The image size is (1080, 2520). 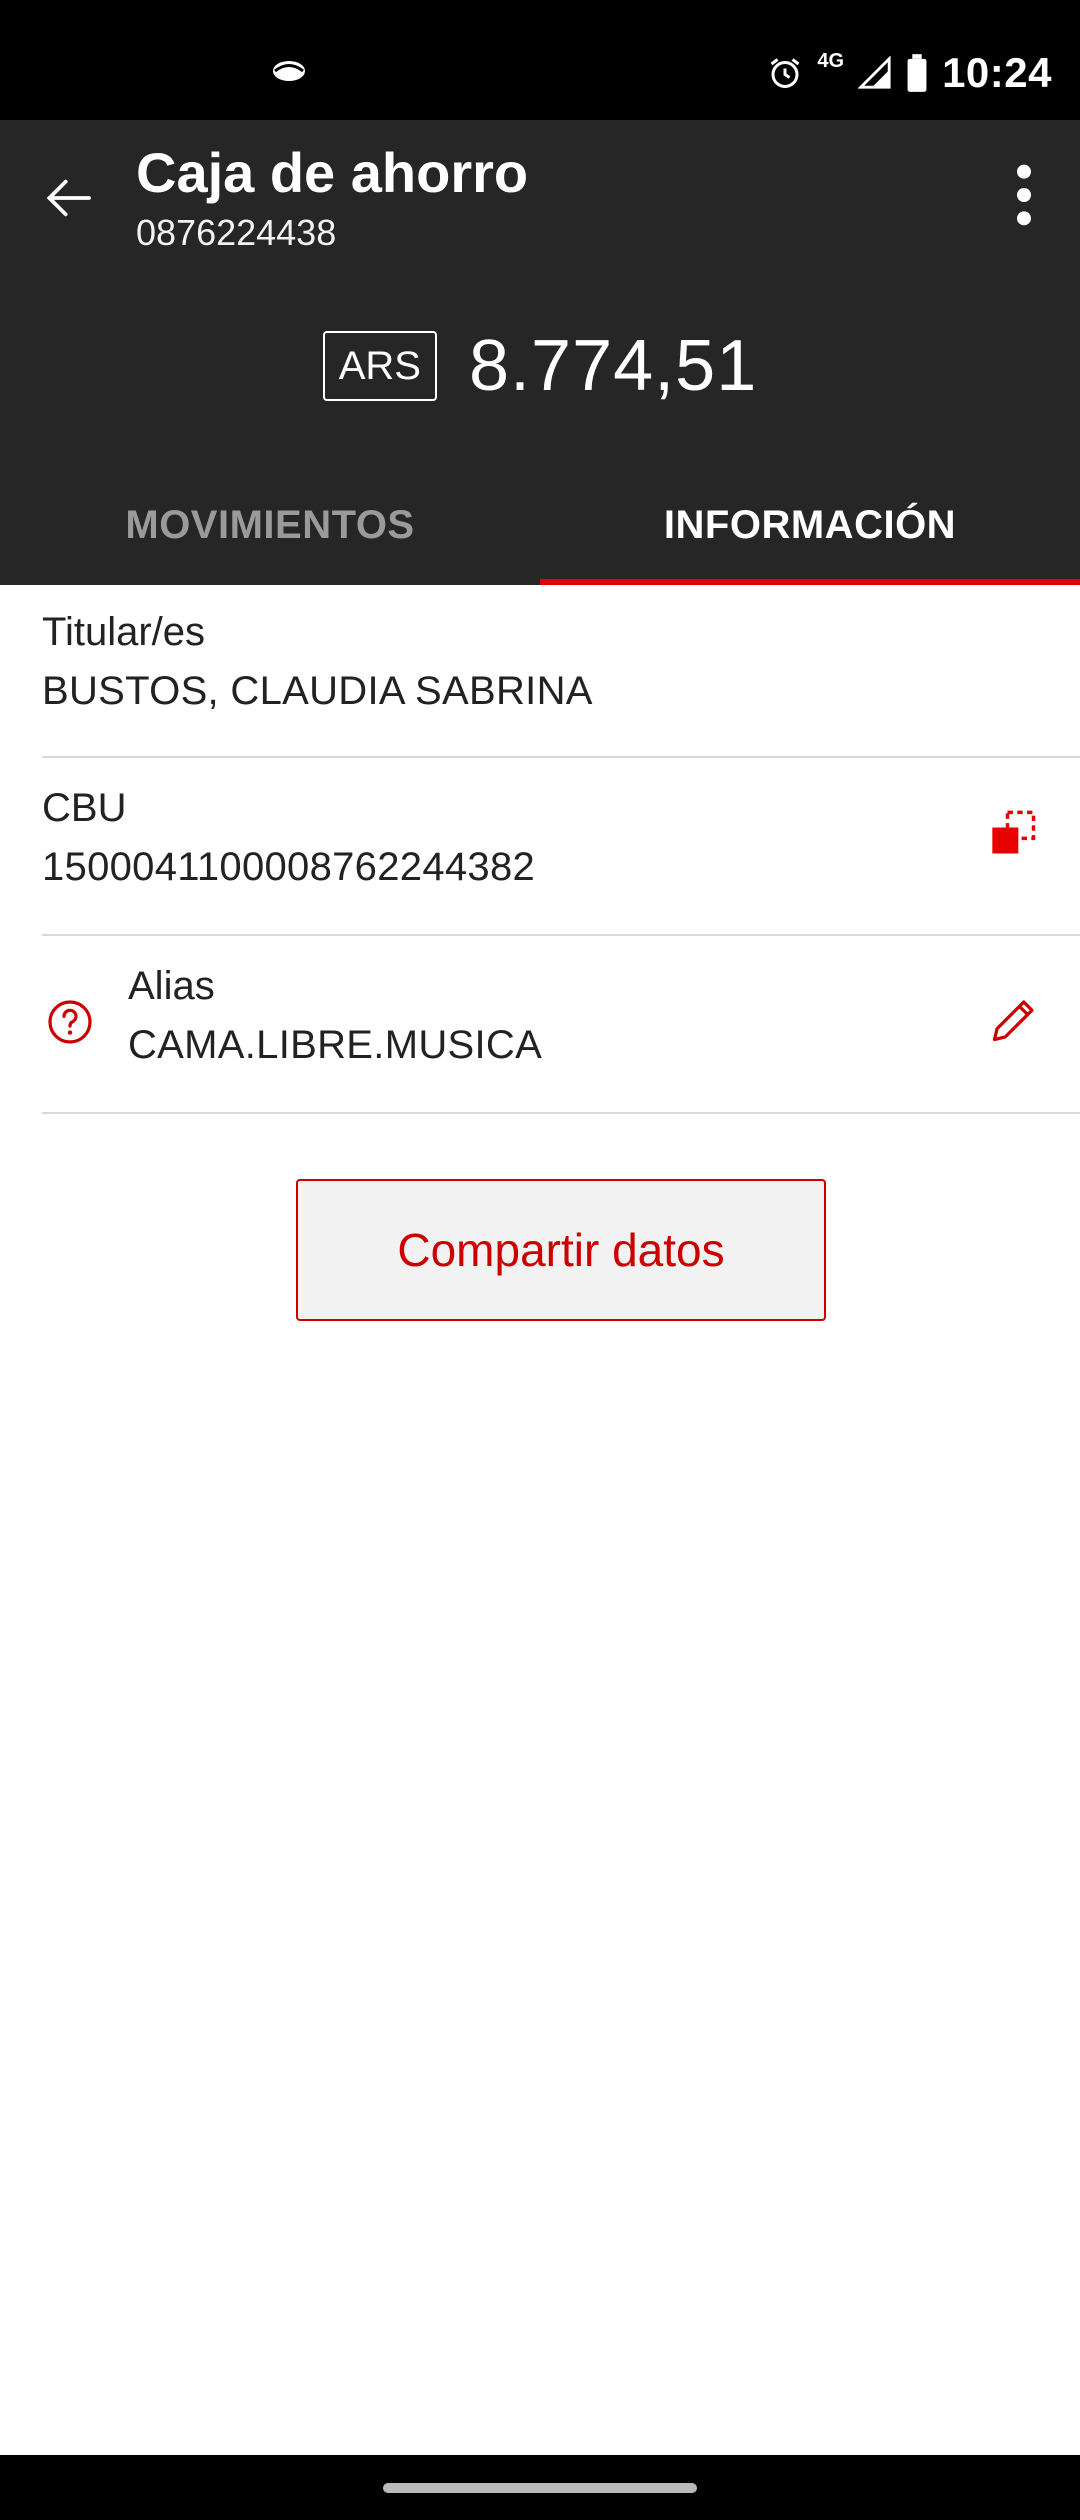 What do you see at coordinates (124, 632) in the screenshot?
I see `holders-label: Titular/es` at bounding box center [124, 632].